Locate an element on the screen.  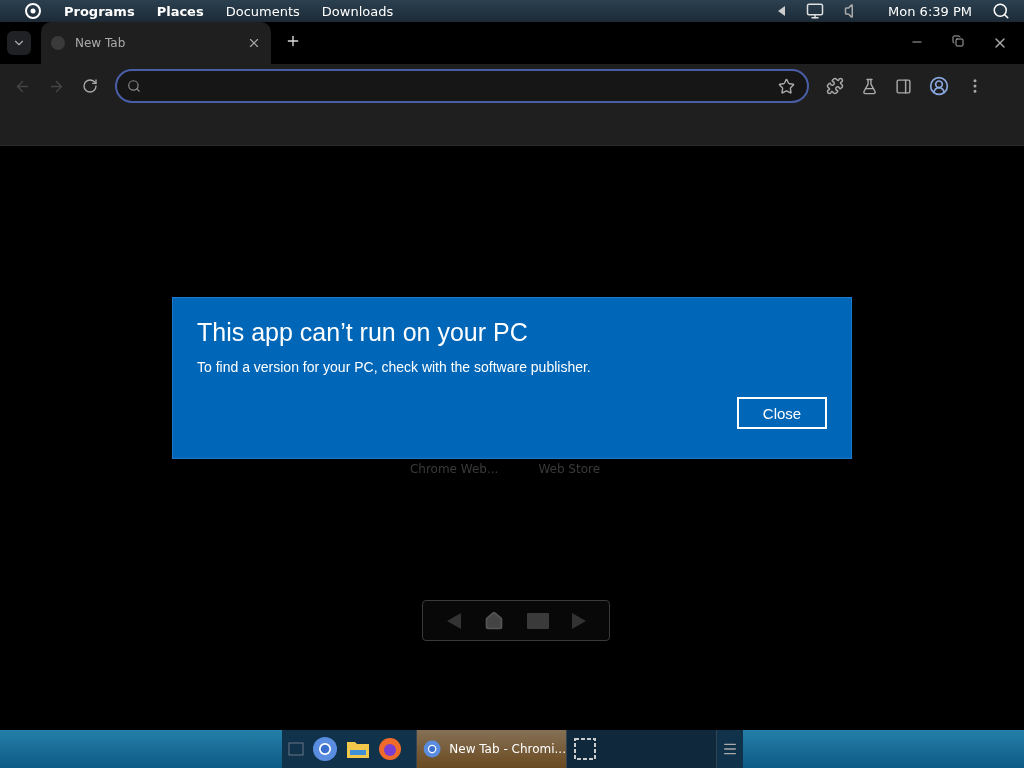
menu-button is located at coordinates (729, 749).